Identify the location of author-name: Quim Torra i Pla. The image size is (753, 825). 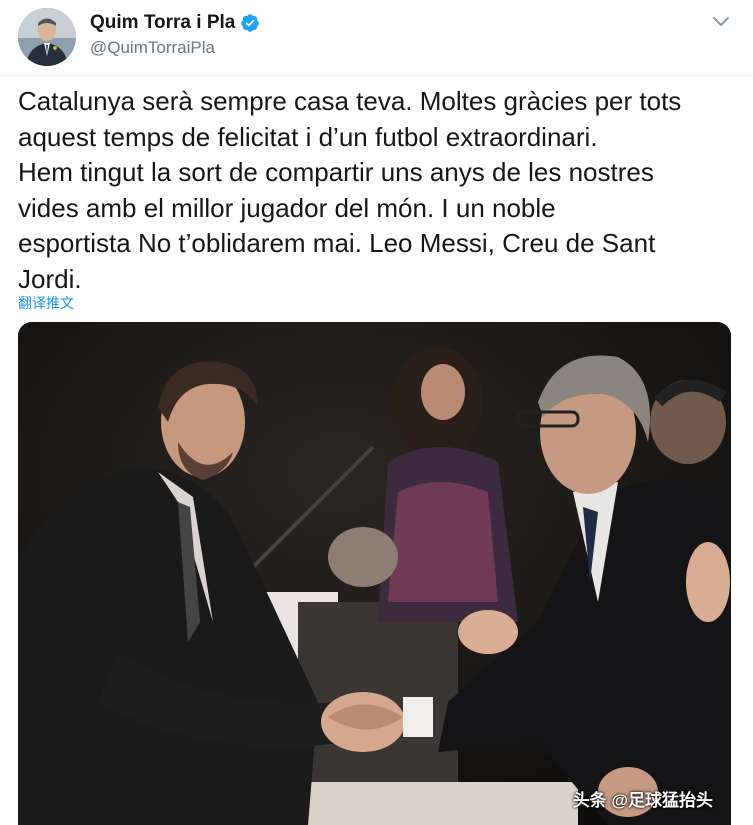
(162, 23).